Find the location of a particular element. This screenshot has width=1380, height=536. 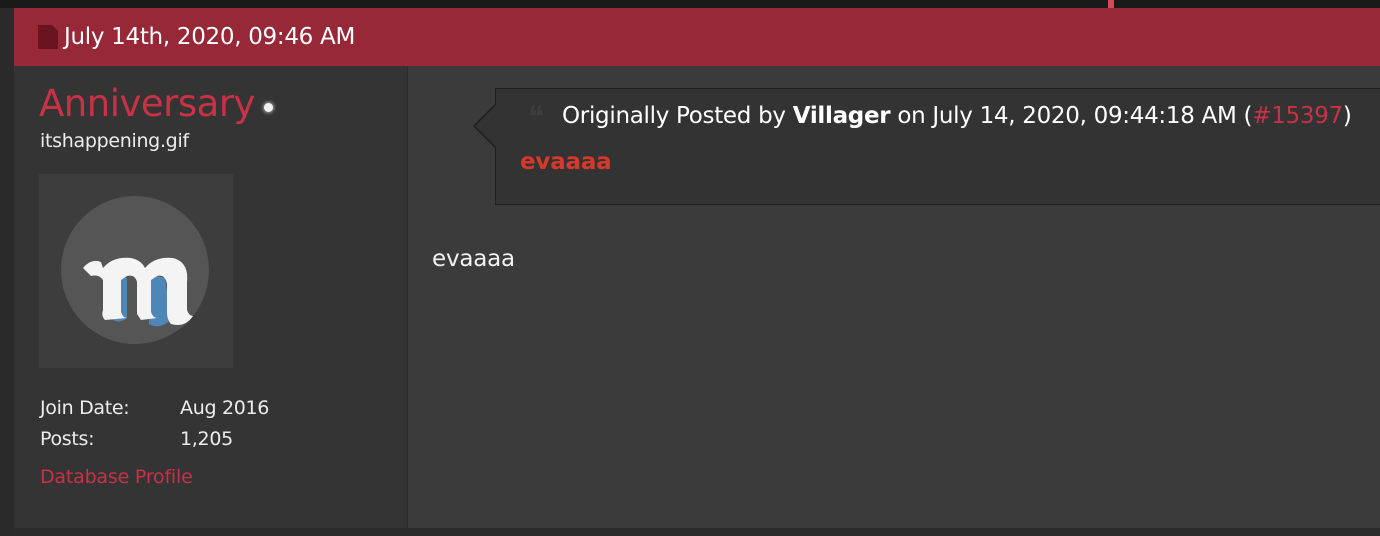

stat-row-join-date: Join Date: Aug 2016 is located at coordinates (154, 407).